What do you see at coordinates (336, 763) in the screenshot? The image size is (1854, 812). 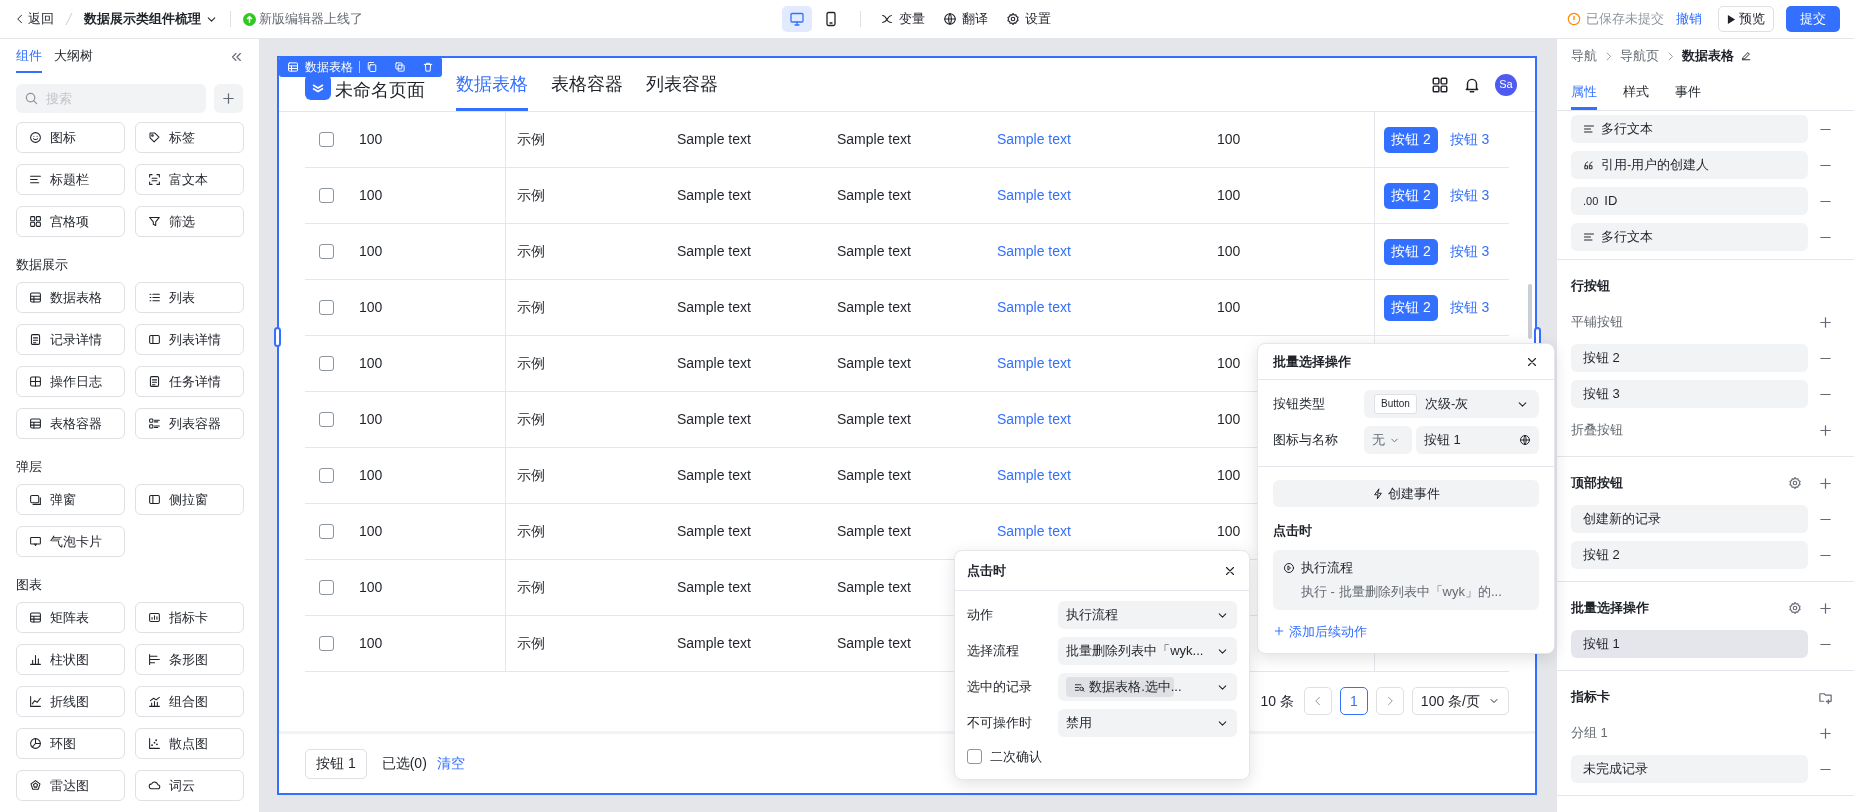 I see `batch-button: 按钮 1` at bounding box center [336, 763].